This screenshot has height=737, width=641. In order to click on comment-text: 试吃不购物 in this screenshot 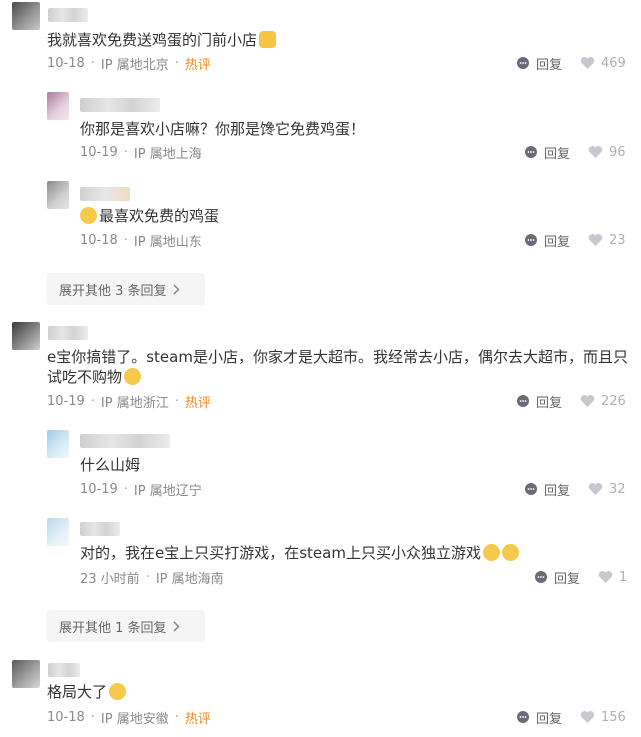, I will do `click(94, 377)`.